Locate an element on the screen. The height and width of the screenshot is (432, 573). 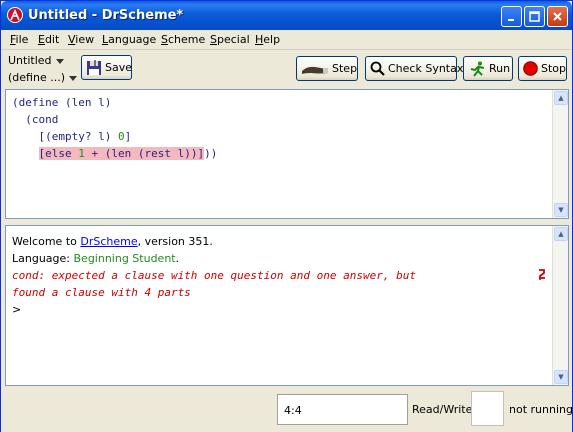
window-title: Untitled - DrScheme* is located at coordinates (106, 15).